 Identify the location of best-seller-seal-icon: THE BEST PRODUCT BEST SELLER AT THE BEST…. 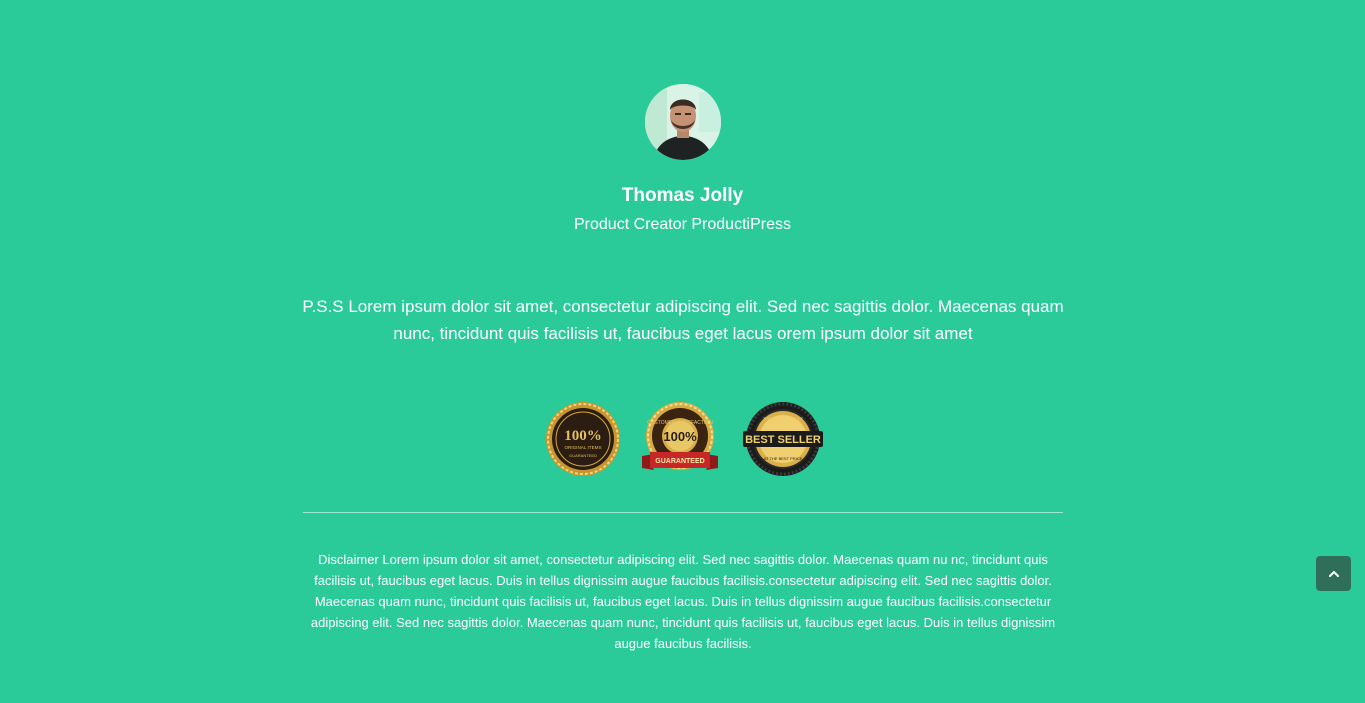
(783, 439).